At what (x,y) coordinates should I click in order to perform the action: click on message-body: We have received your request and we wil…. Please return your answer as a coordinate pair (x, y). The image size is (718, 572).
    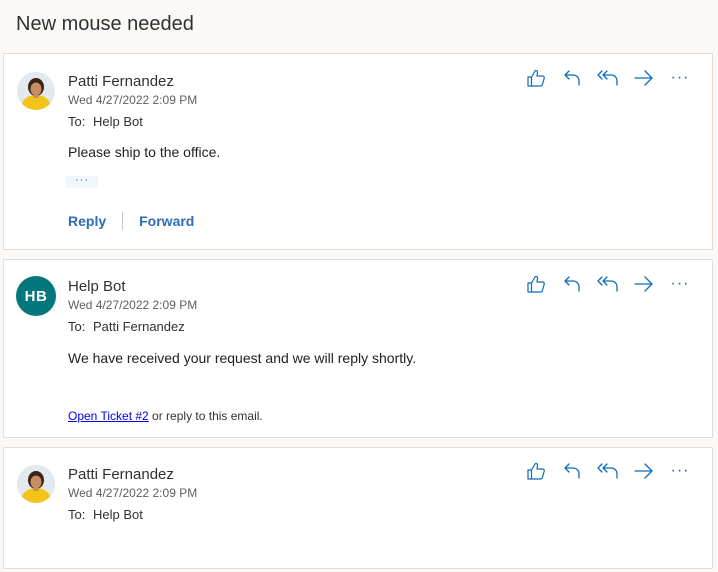
    Looking at the image, I should click on (242, 358).